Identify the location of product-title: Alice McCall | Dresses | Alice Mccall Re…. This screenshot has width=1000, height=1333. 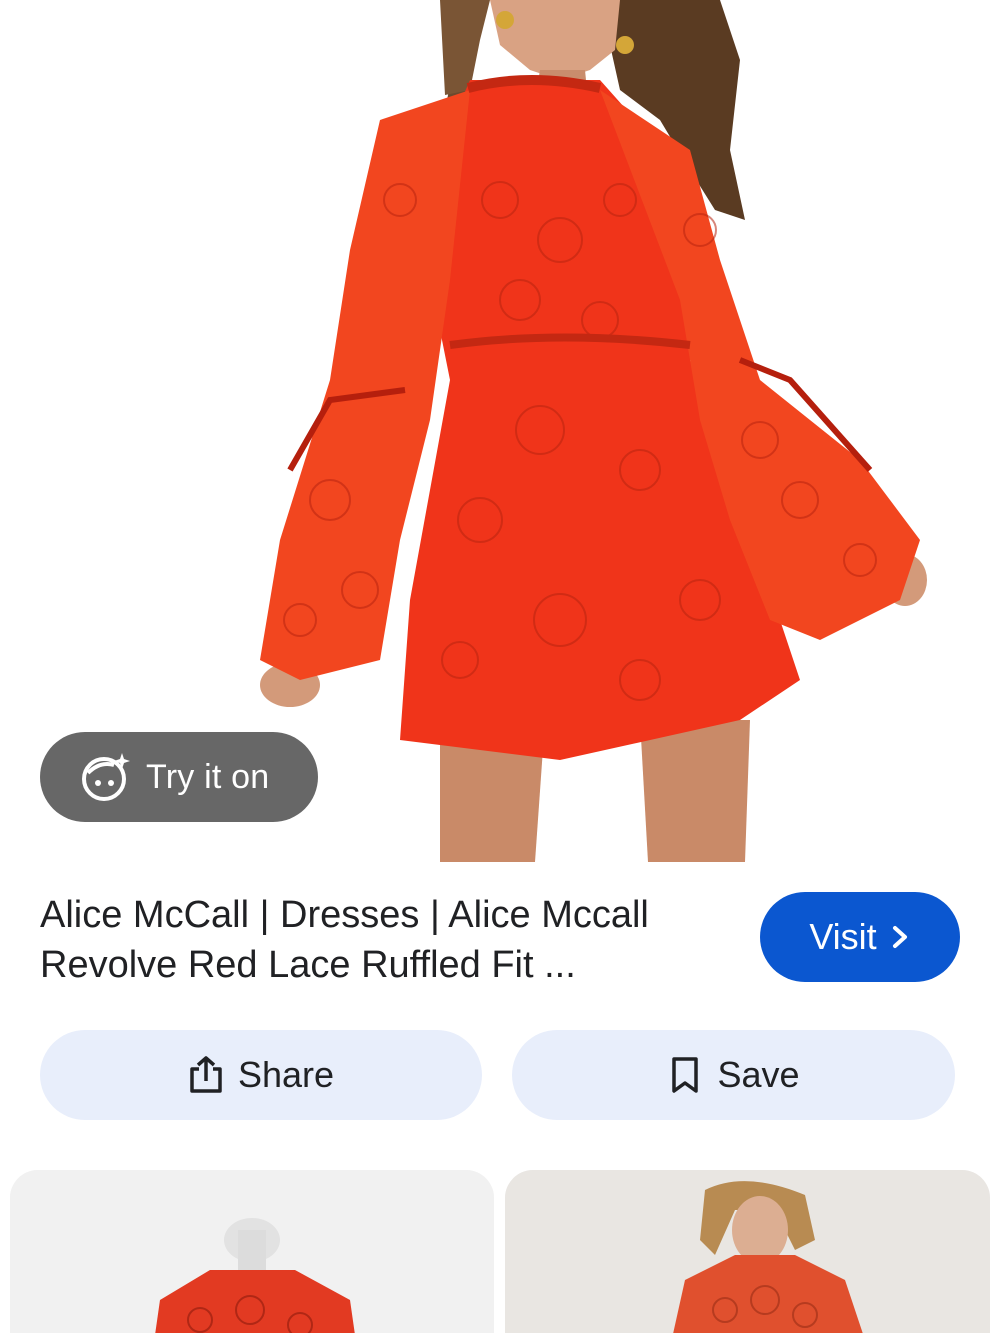
(380, 940).